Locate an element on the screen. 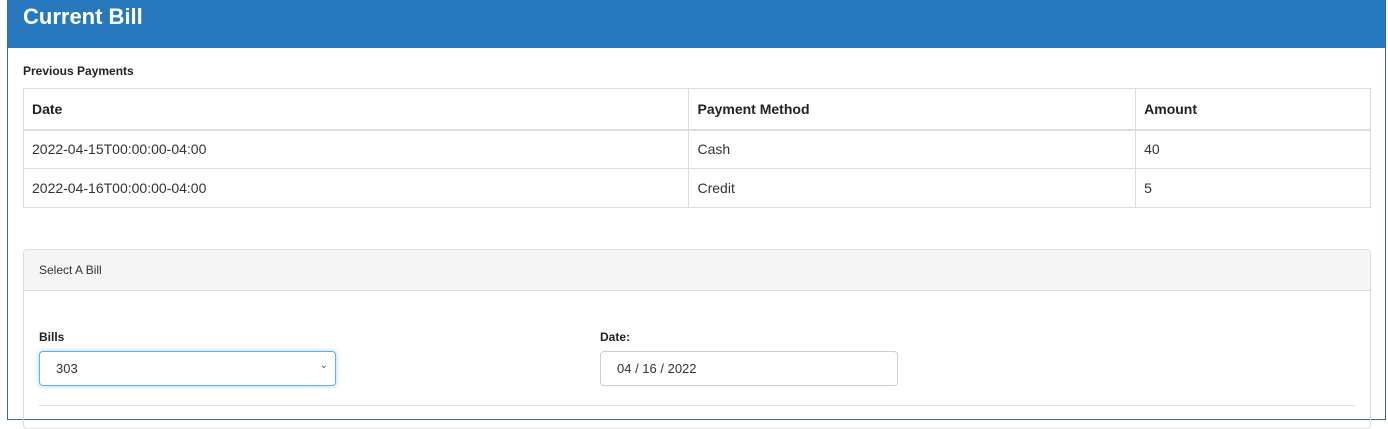 Image resolution: width=1388 pixels, height=429 pixels. date-input-value: 04 / 16 / 2022 is located at coordinates (657, 368).